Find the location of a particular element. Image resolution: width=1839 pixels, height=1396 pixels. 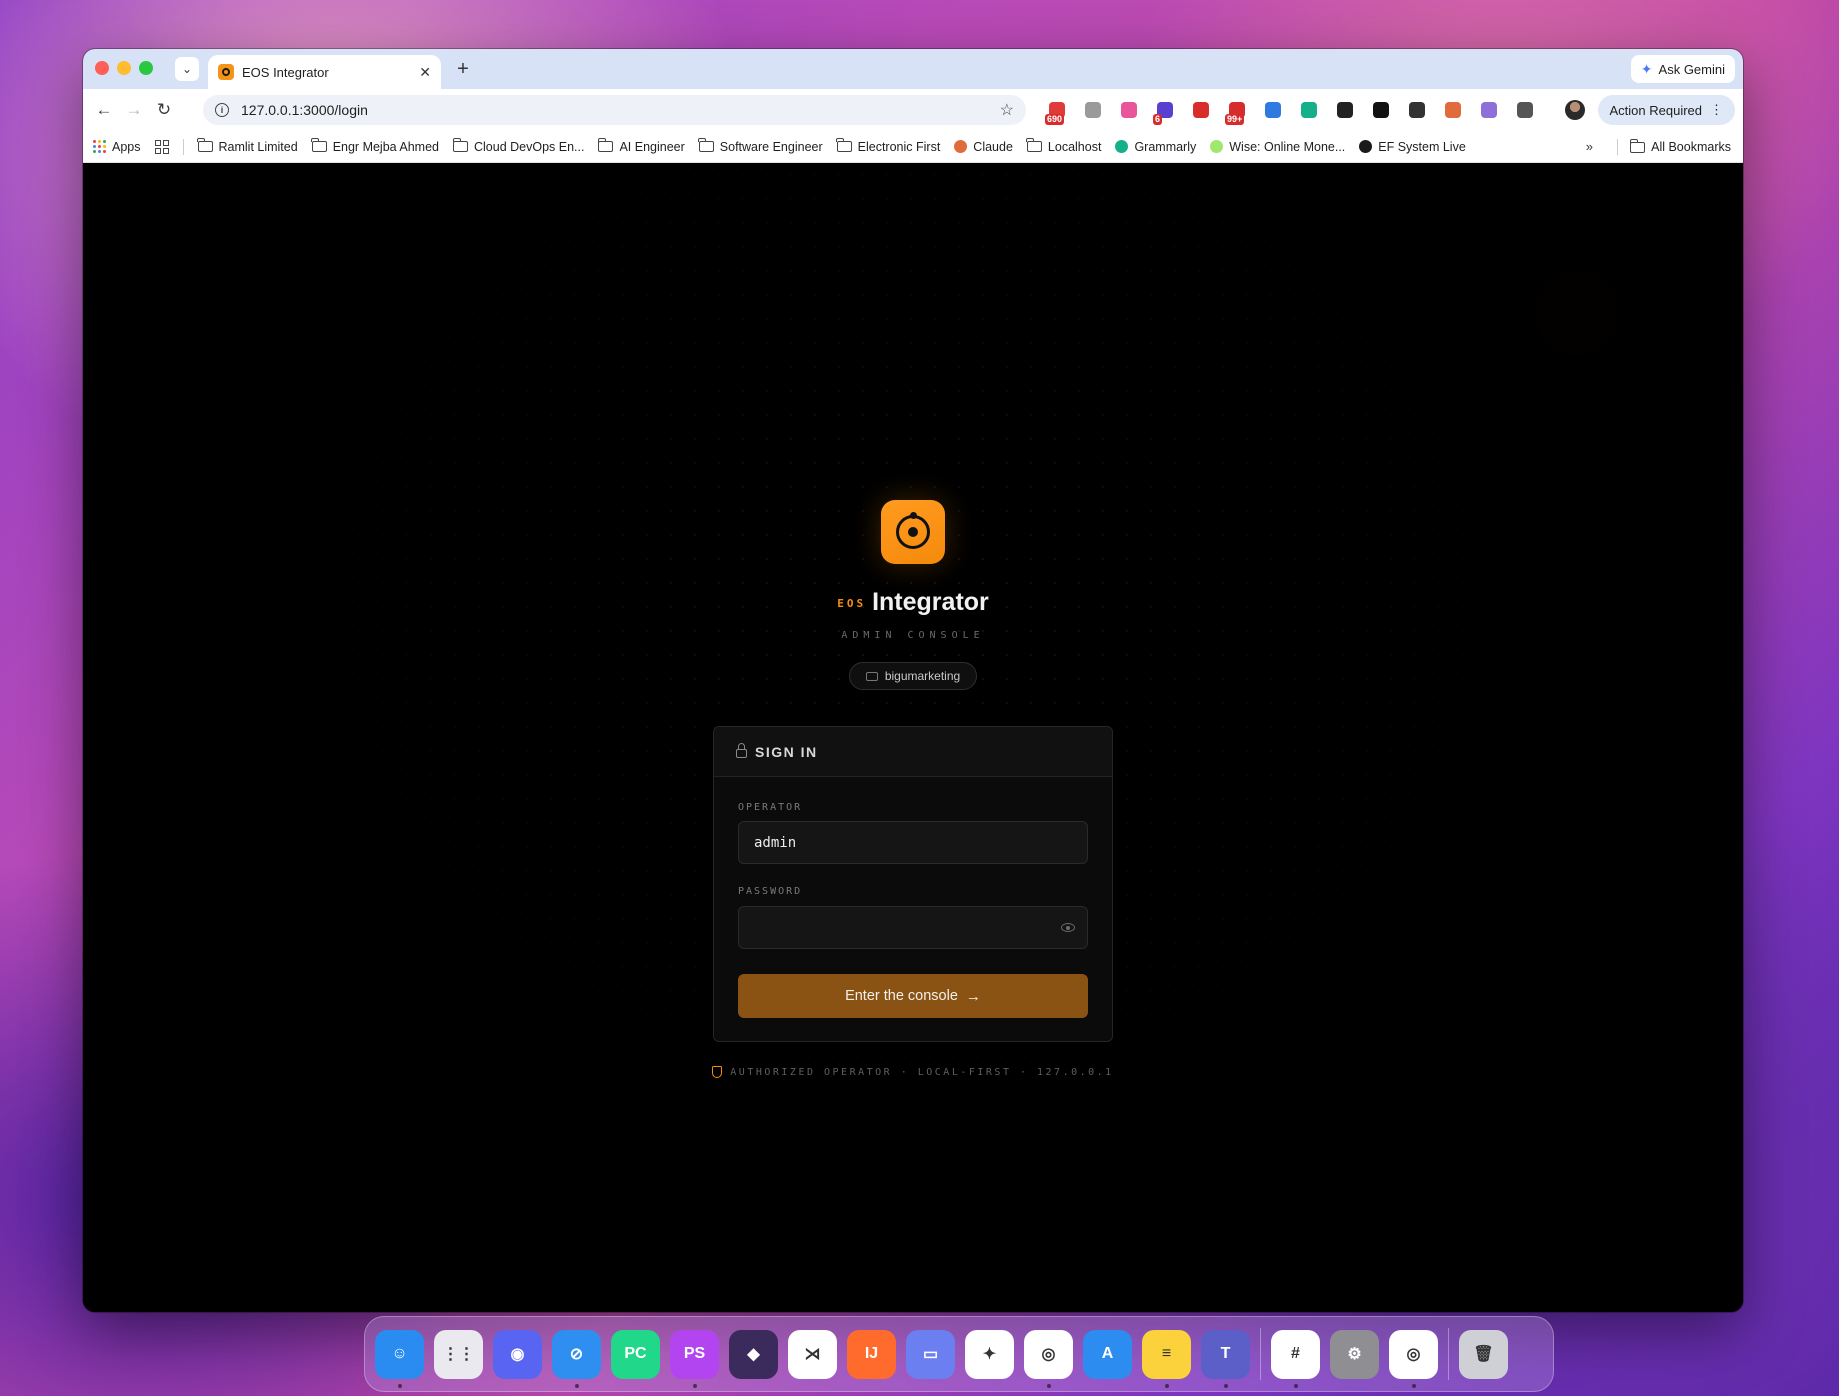

bookmarks-overflow-button: » is located at coordinates (1589, 146).